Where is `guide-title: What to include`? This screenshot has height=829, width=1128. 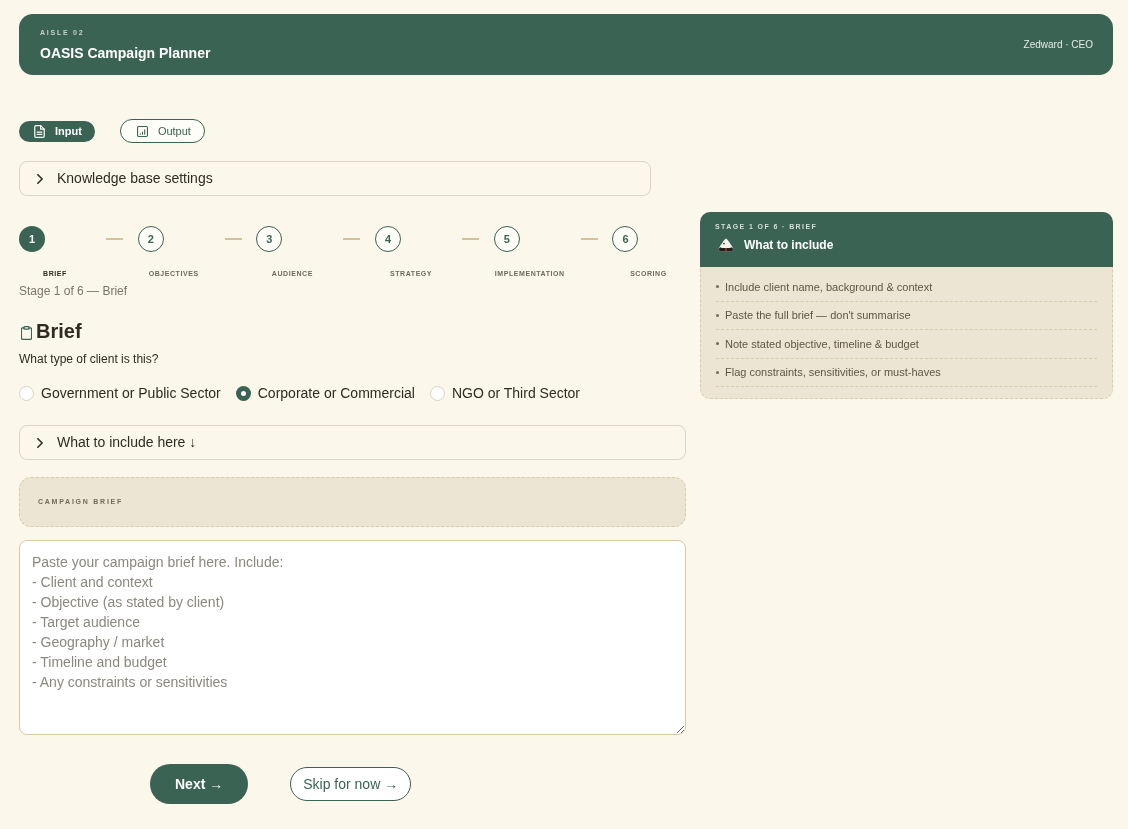
guide-title: What to include is located at coordinates (789, 245).